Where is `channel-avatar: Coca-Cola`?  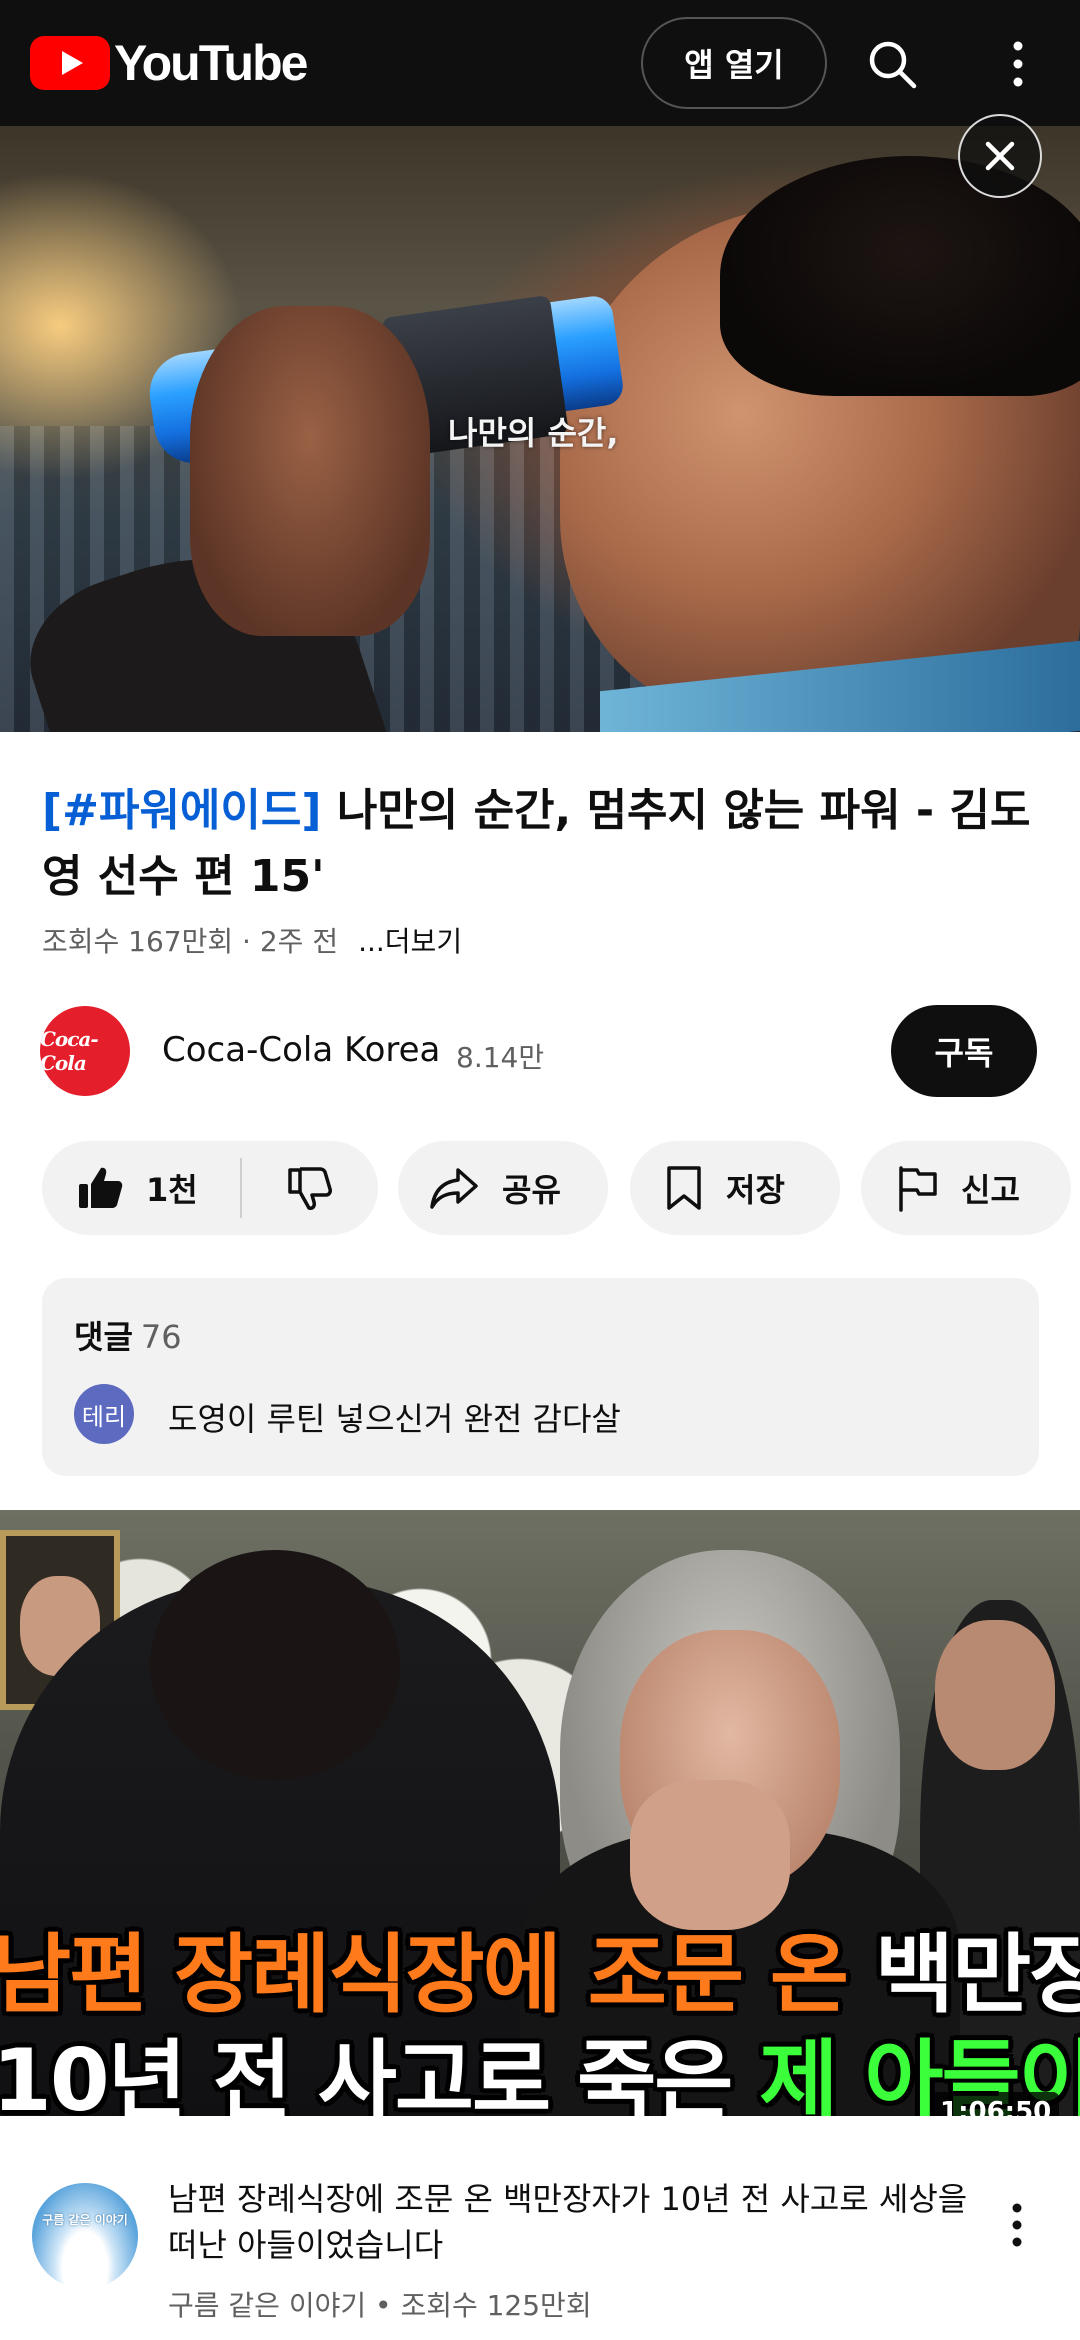 channel-avatar: Coca-Cola is located at coordinates (85, 1051).